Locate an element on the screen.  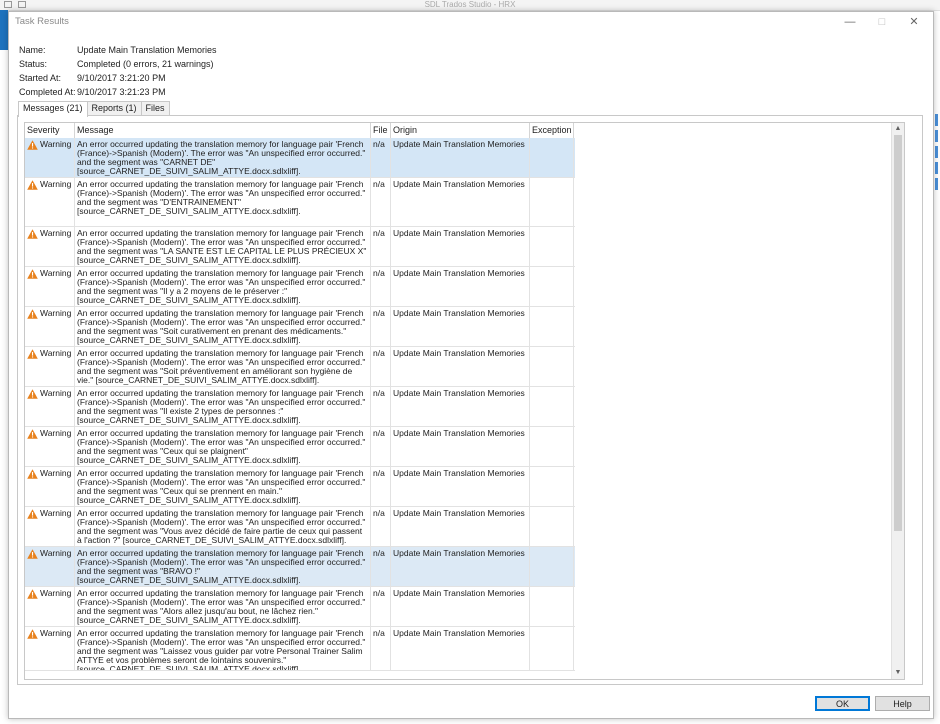
tab-strip: Messages (21) Reports (1) Files is located at coordinates (94, 109).